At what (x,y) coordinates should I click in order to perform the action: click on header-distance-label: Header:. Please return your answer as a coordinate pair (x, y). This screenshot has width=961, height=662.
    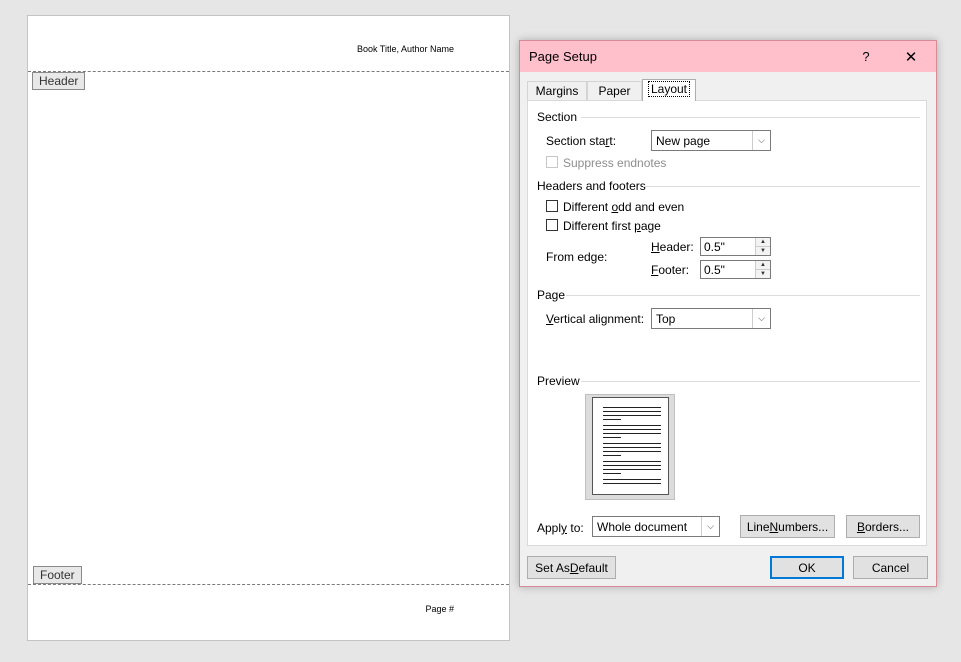
    Looking at the image, I should click on (672, 247).